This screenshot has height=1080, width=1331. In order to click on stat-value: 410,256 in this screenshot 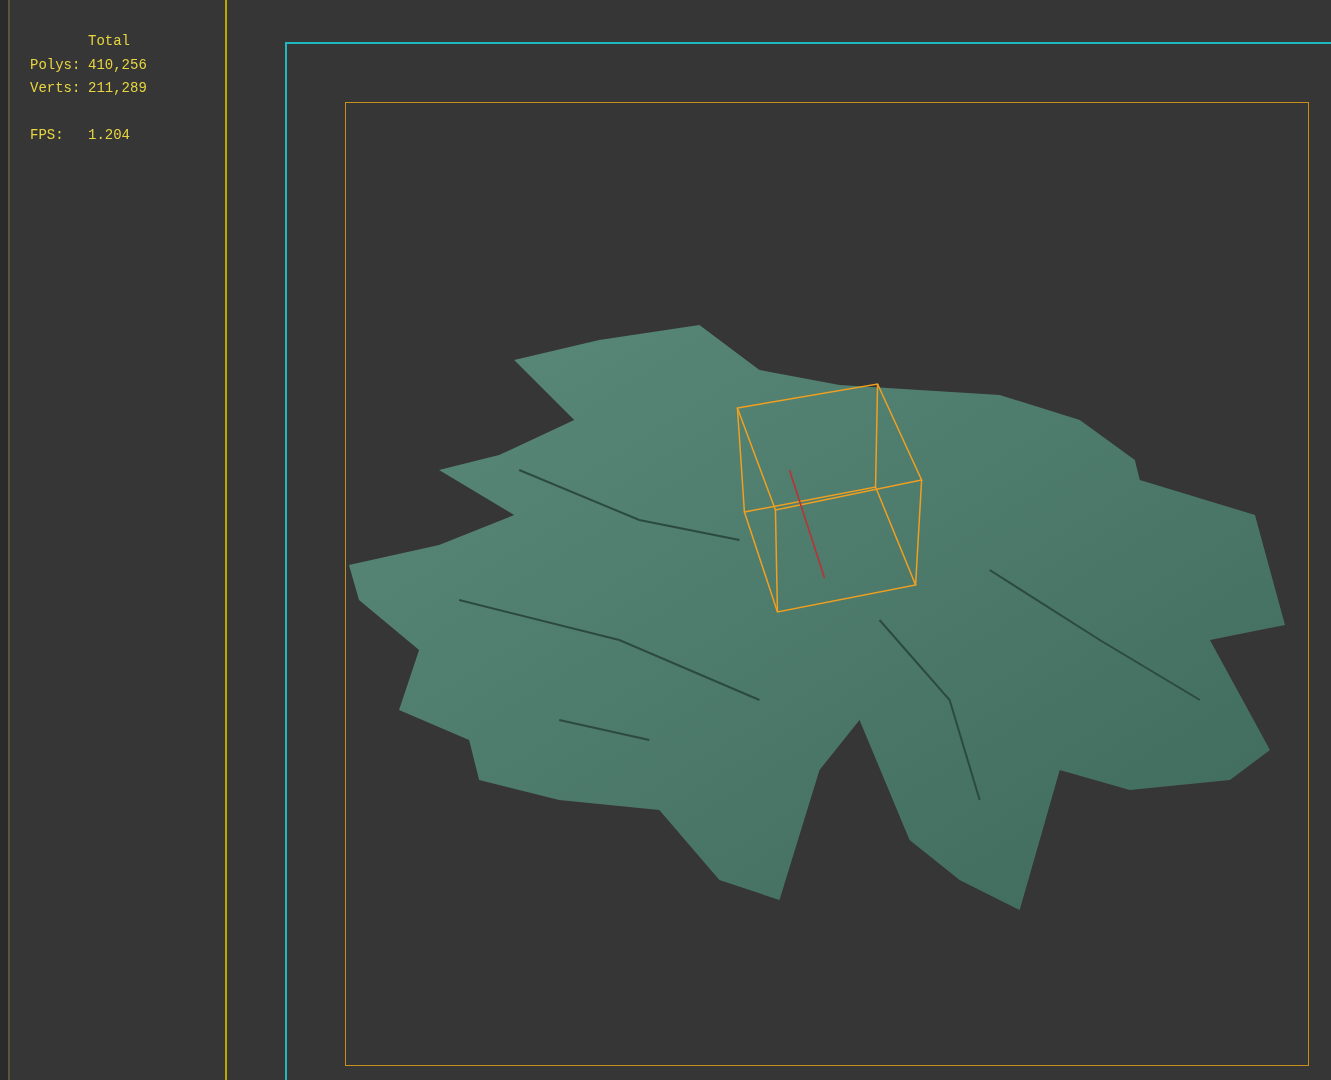, I will do `click(117, 65)`.